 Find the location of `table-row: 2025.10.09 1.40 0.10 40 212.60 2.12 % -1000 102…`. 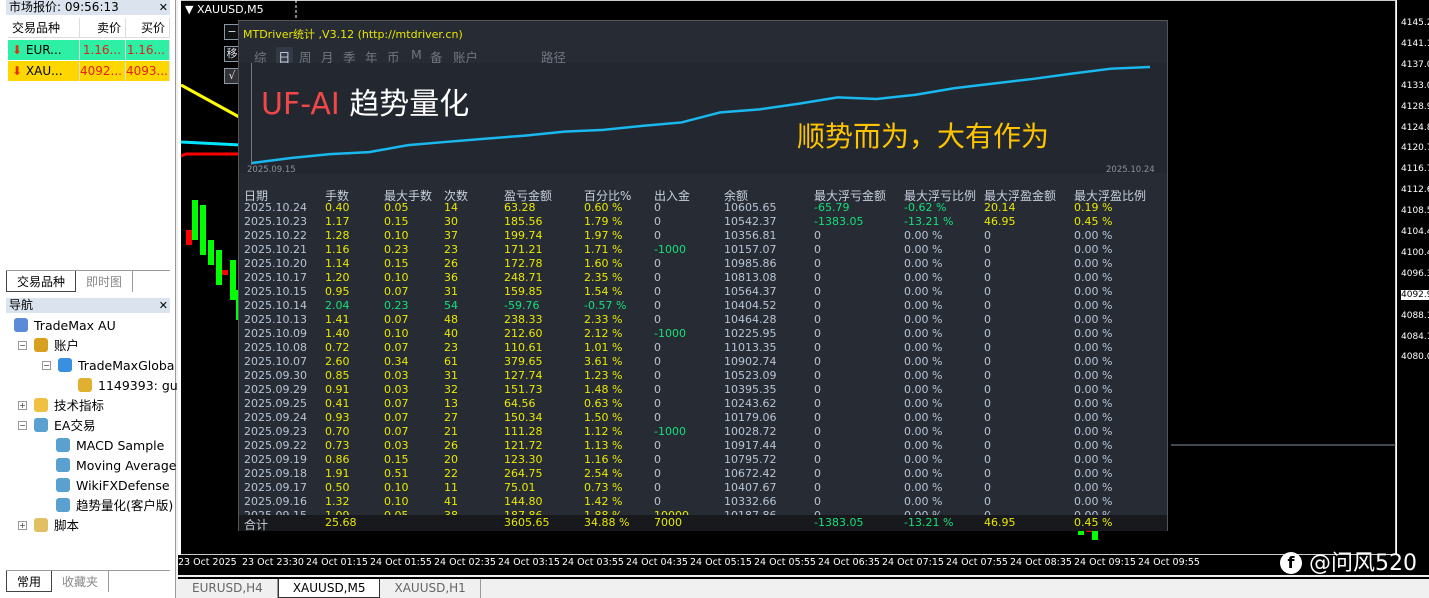

table-row: 2025.10.09 1.40 0.10 40 212.60 2.12 % -1000 102… is located at coordinates (703, 334).